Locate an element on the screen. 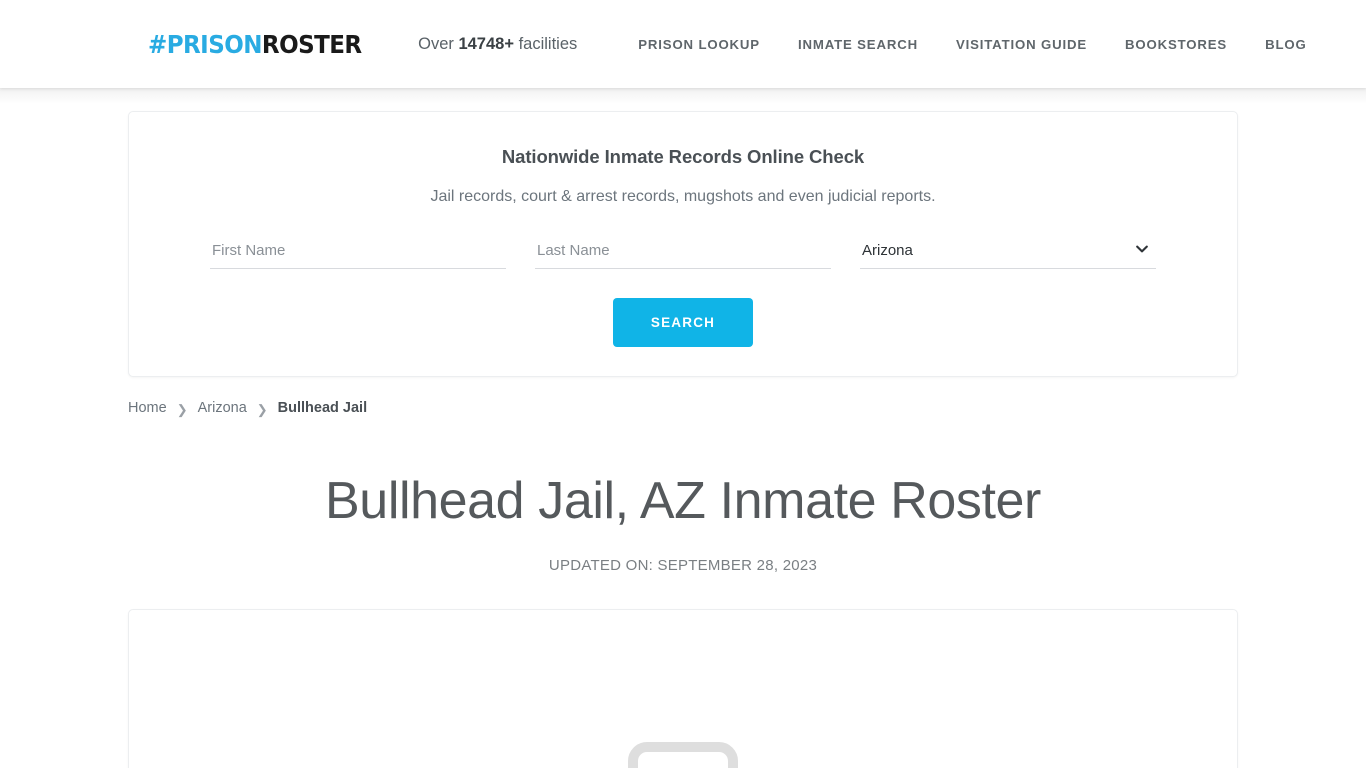  image-placeholder-icon is located at coordinates (683, 755).